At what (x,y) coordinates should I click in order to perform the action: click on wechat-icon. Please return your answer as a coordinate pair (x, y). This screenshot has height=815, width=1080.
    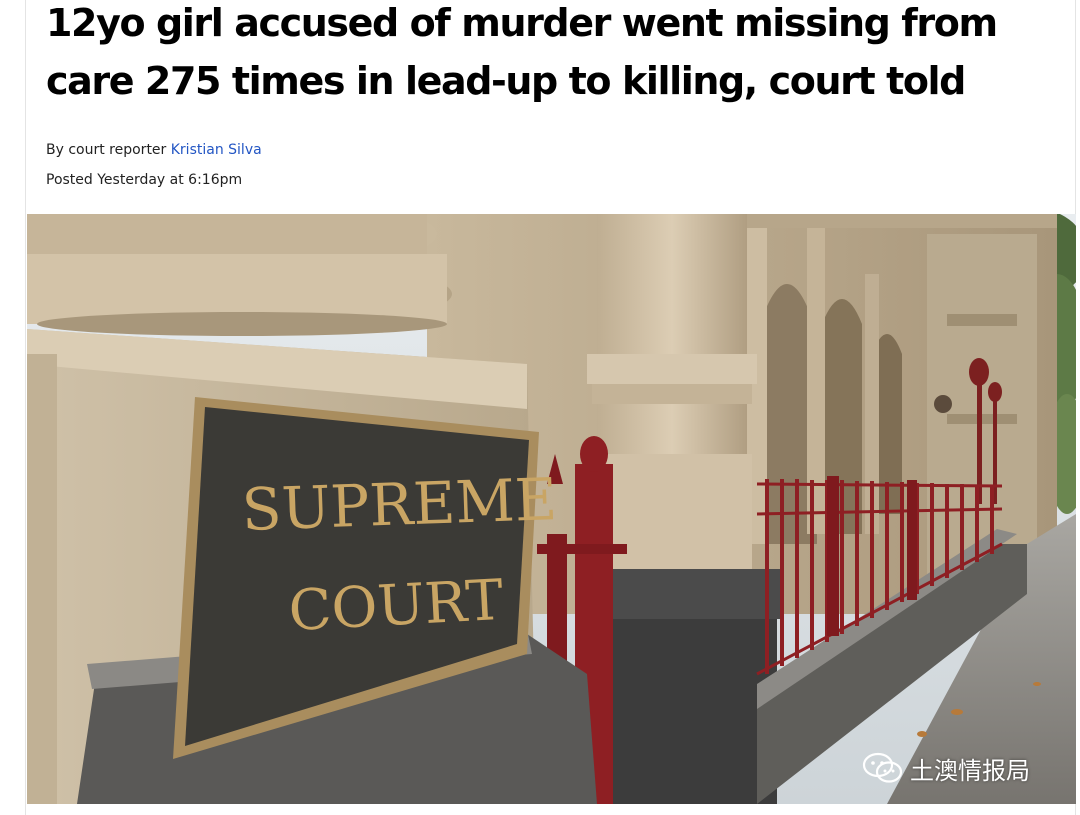
    Looking at the image, I should click on (882, 767).